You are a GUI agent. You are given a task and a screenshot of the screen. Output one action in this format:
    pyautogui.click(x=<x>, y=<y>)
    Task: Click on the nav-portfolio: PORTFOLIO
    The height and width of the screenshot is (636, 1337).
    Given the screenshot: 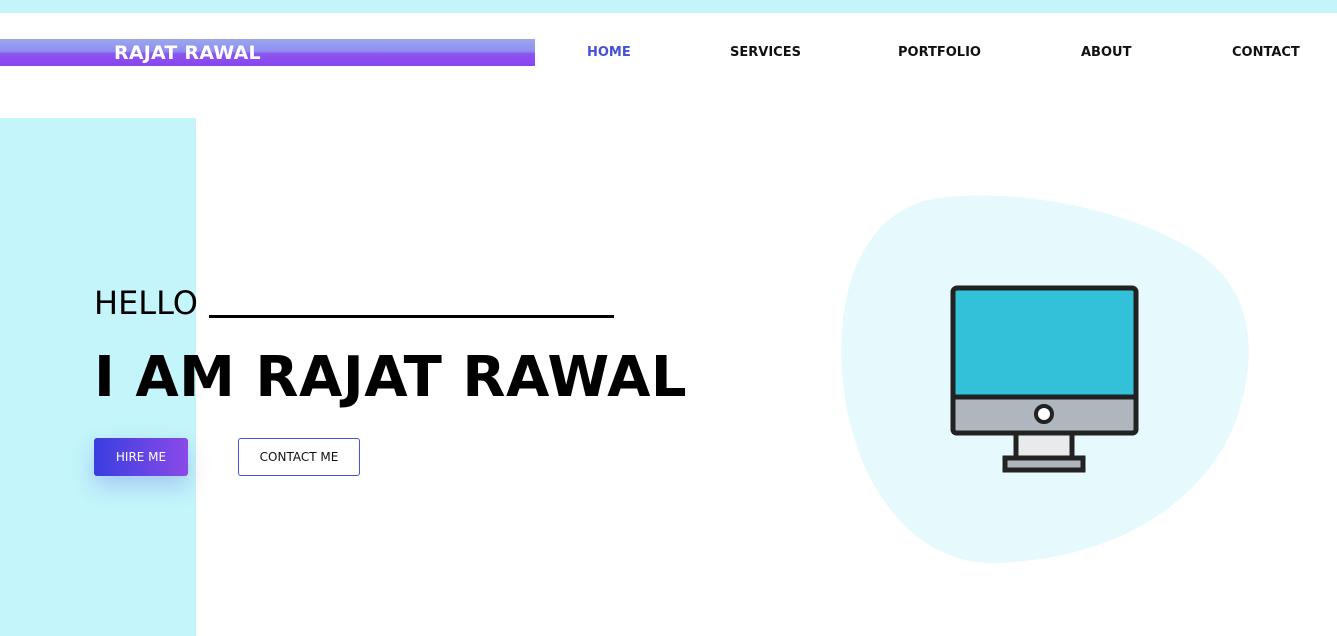 What is the action you would take?
    pyautogui.click(x=939, y=53)
    